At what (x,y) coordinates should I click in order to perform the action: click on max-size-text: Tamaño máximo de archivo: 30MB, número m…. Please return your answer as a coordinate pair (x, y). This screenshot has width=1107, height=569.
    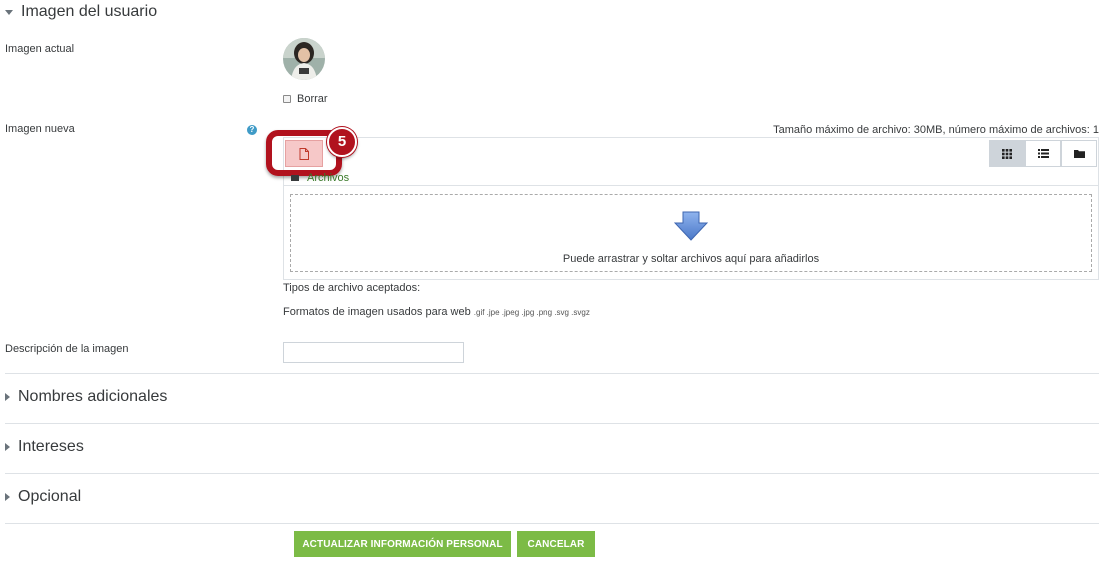
    Looking at the image, I should click on (936, 130).